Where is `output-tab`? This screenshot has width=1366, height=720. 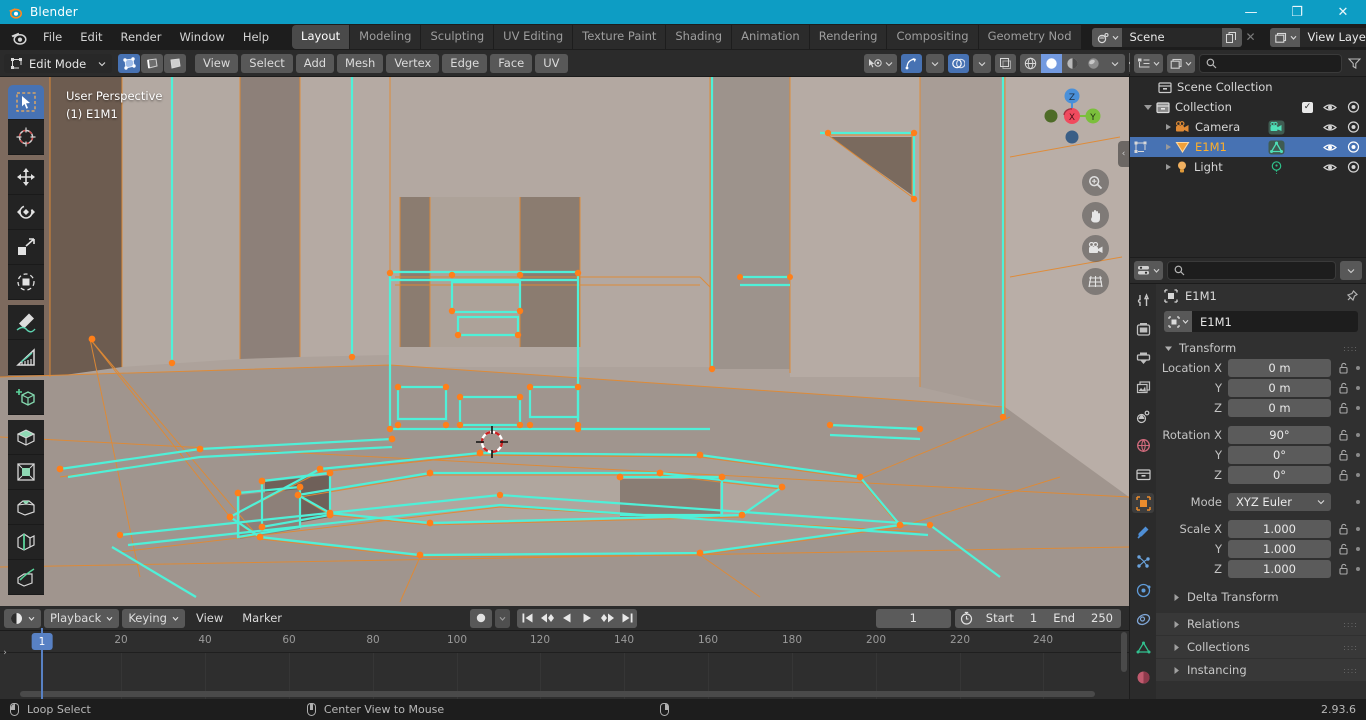 output-tab is located at coordinates (1143, 358).